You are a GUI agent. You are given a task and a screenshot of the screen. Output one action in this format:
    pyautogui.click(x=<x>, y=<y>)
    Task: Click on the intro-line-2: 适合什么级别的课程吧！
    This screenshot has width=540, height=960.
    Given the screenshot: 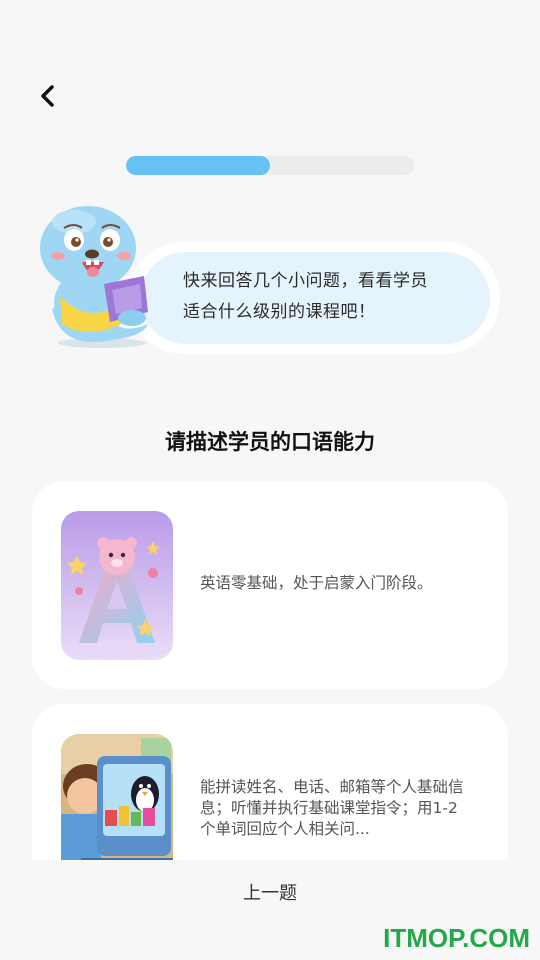 What is the action you would take?
    pyautogui.click(x=279, y=312)
    